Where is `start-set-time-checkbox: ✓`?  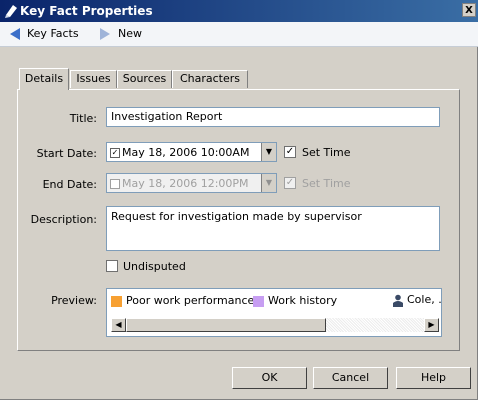
start-set-time-checkbox: ✓ is located at coordinates (290, 152).